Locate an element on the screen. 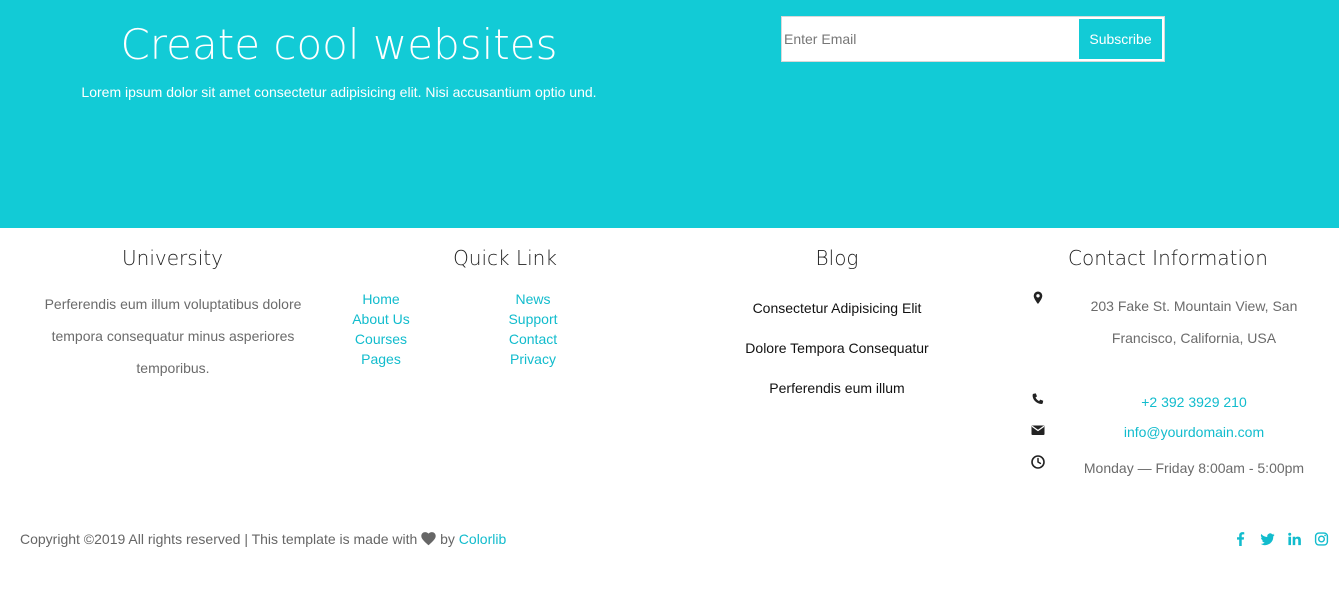 The width and height of the screenshot is (1339, 595). facebook-icon is located at coordinates (1240, 539).